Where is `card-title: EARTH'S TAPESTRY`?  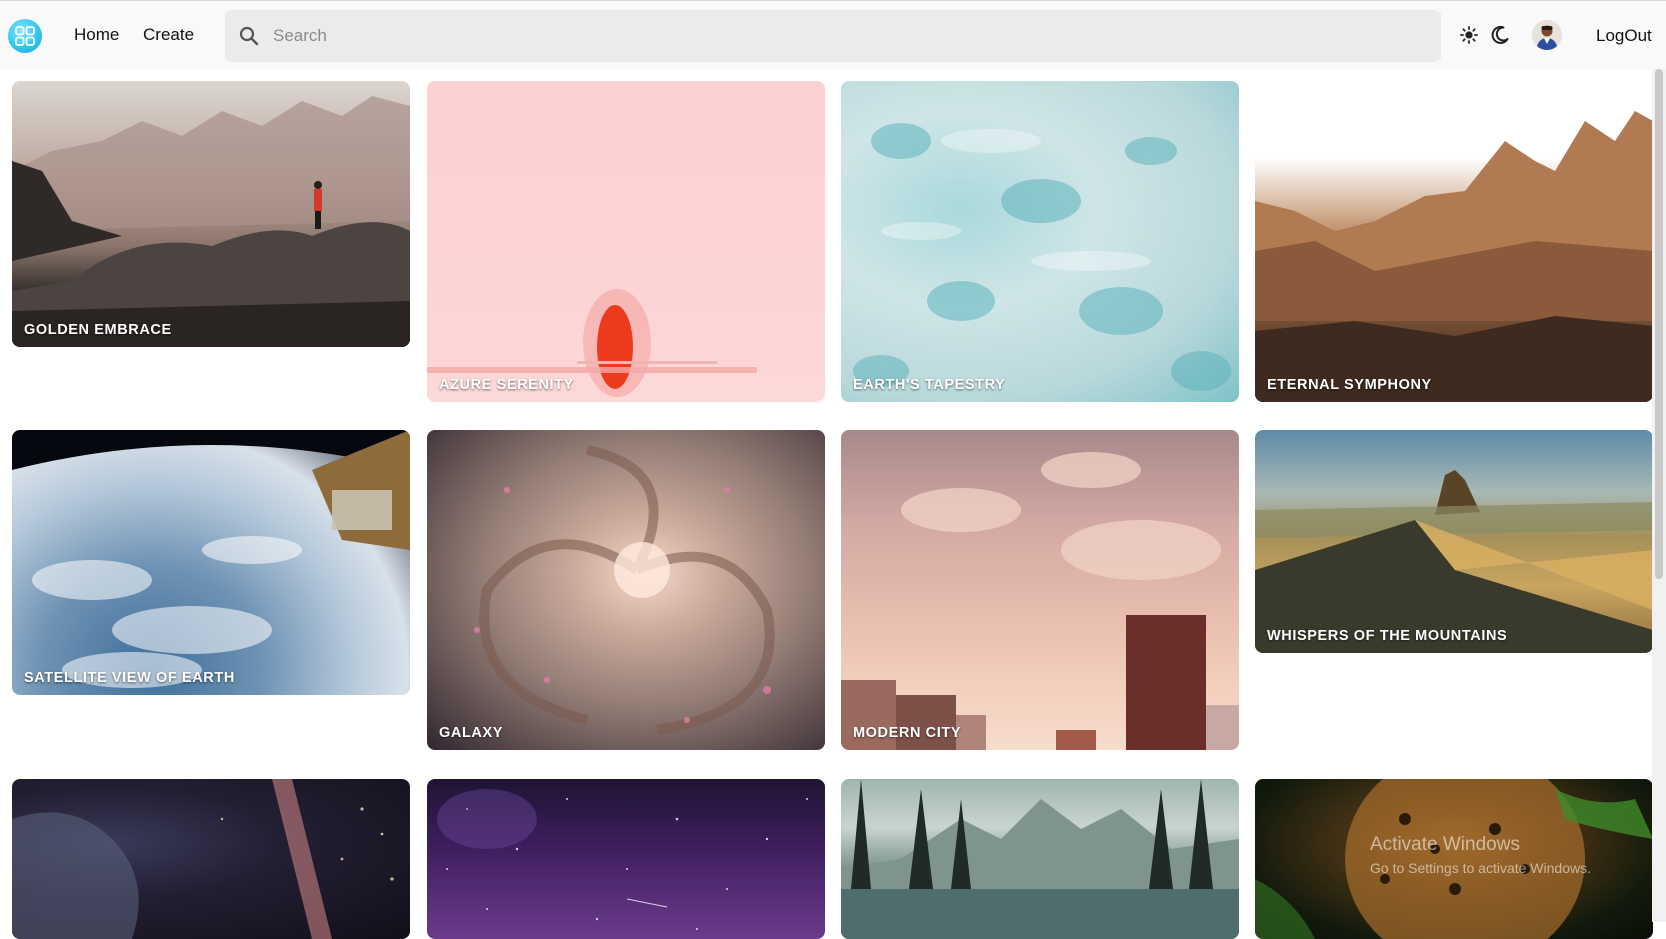
card-title: EARTH'S TAPESTRY is located at coordinates (929, 385).